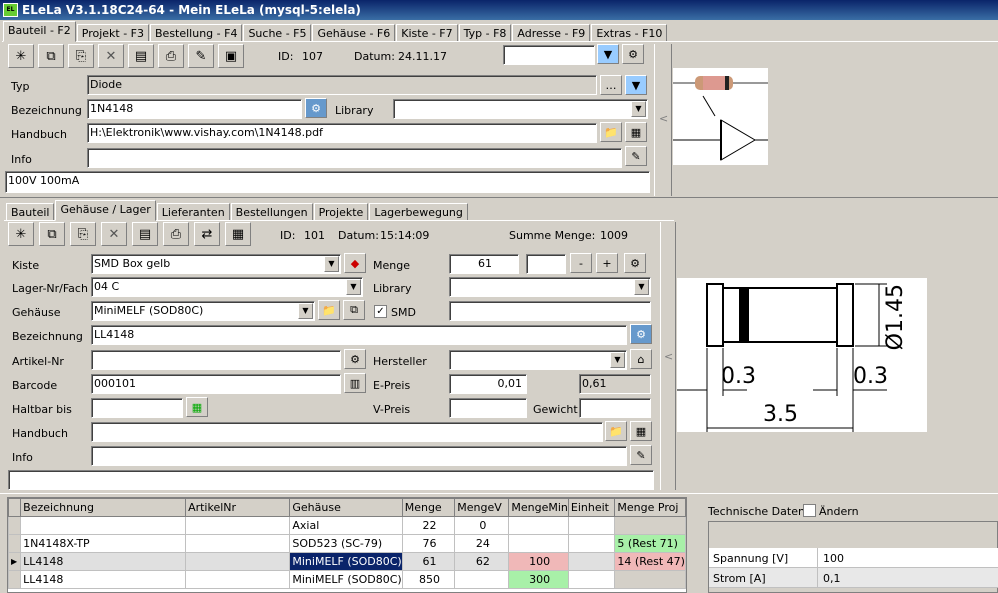 Image resolution: width=998 pixels, height=593 pixels. Describe the element at coordinates (538, 507) in the screenshot. I see `column-header: MengeMin` at that location.